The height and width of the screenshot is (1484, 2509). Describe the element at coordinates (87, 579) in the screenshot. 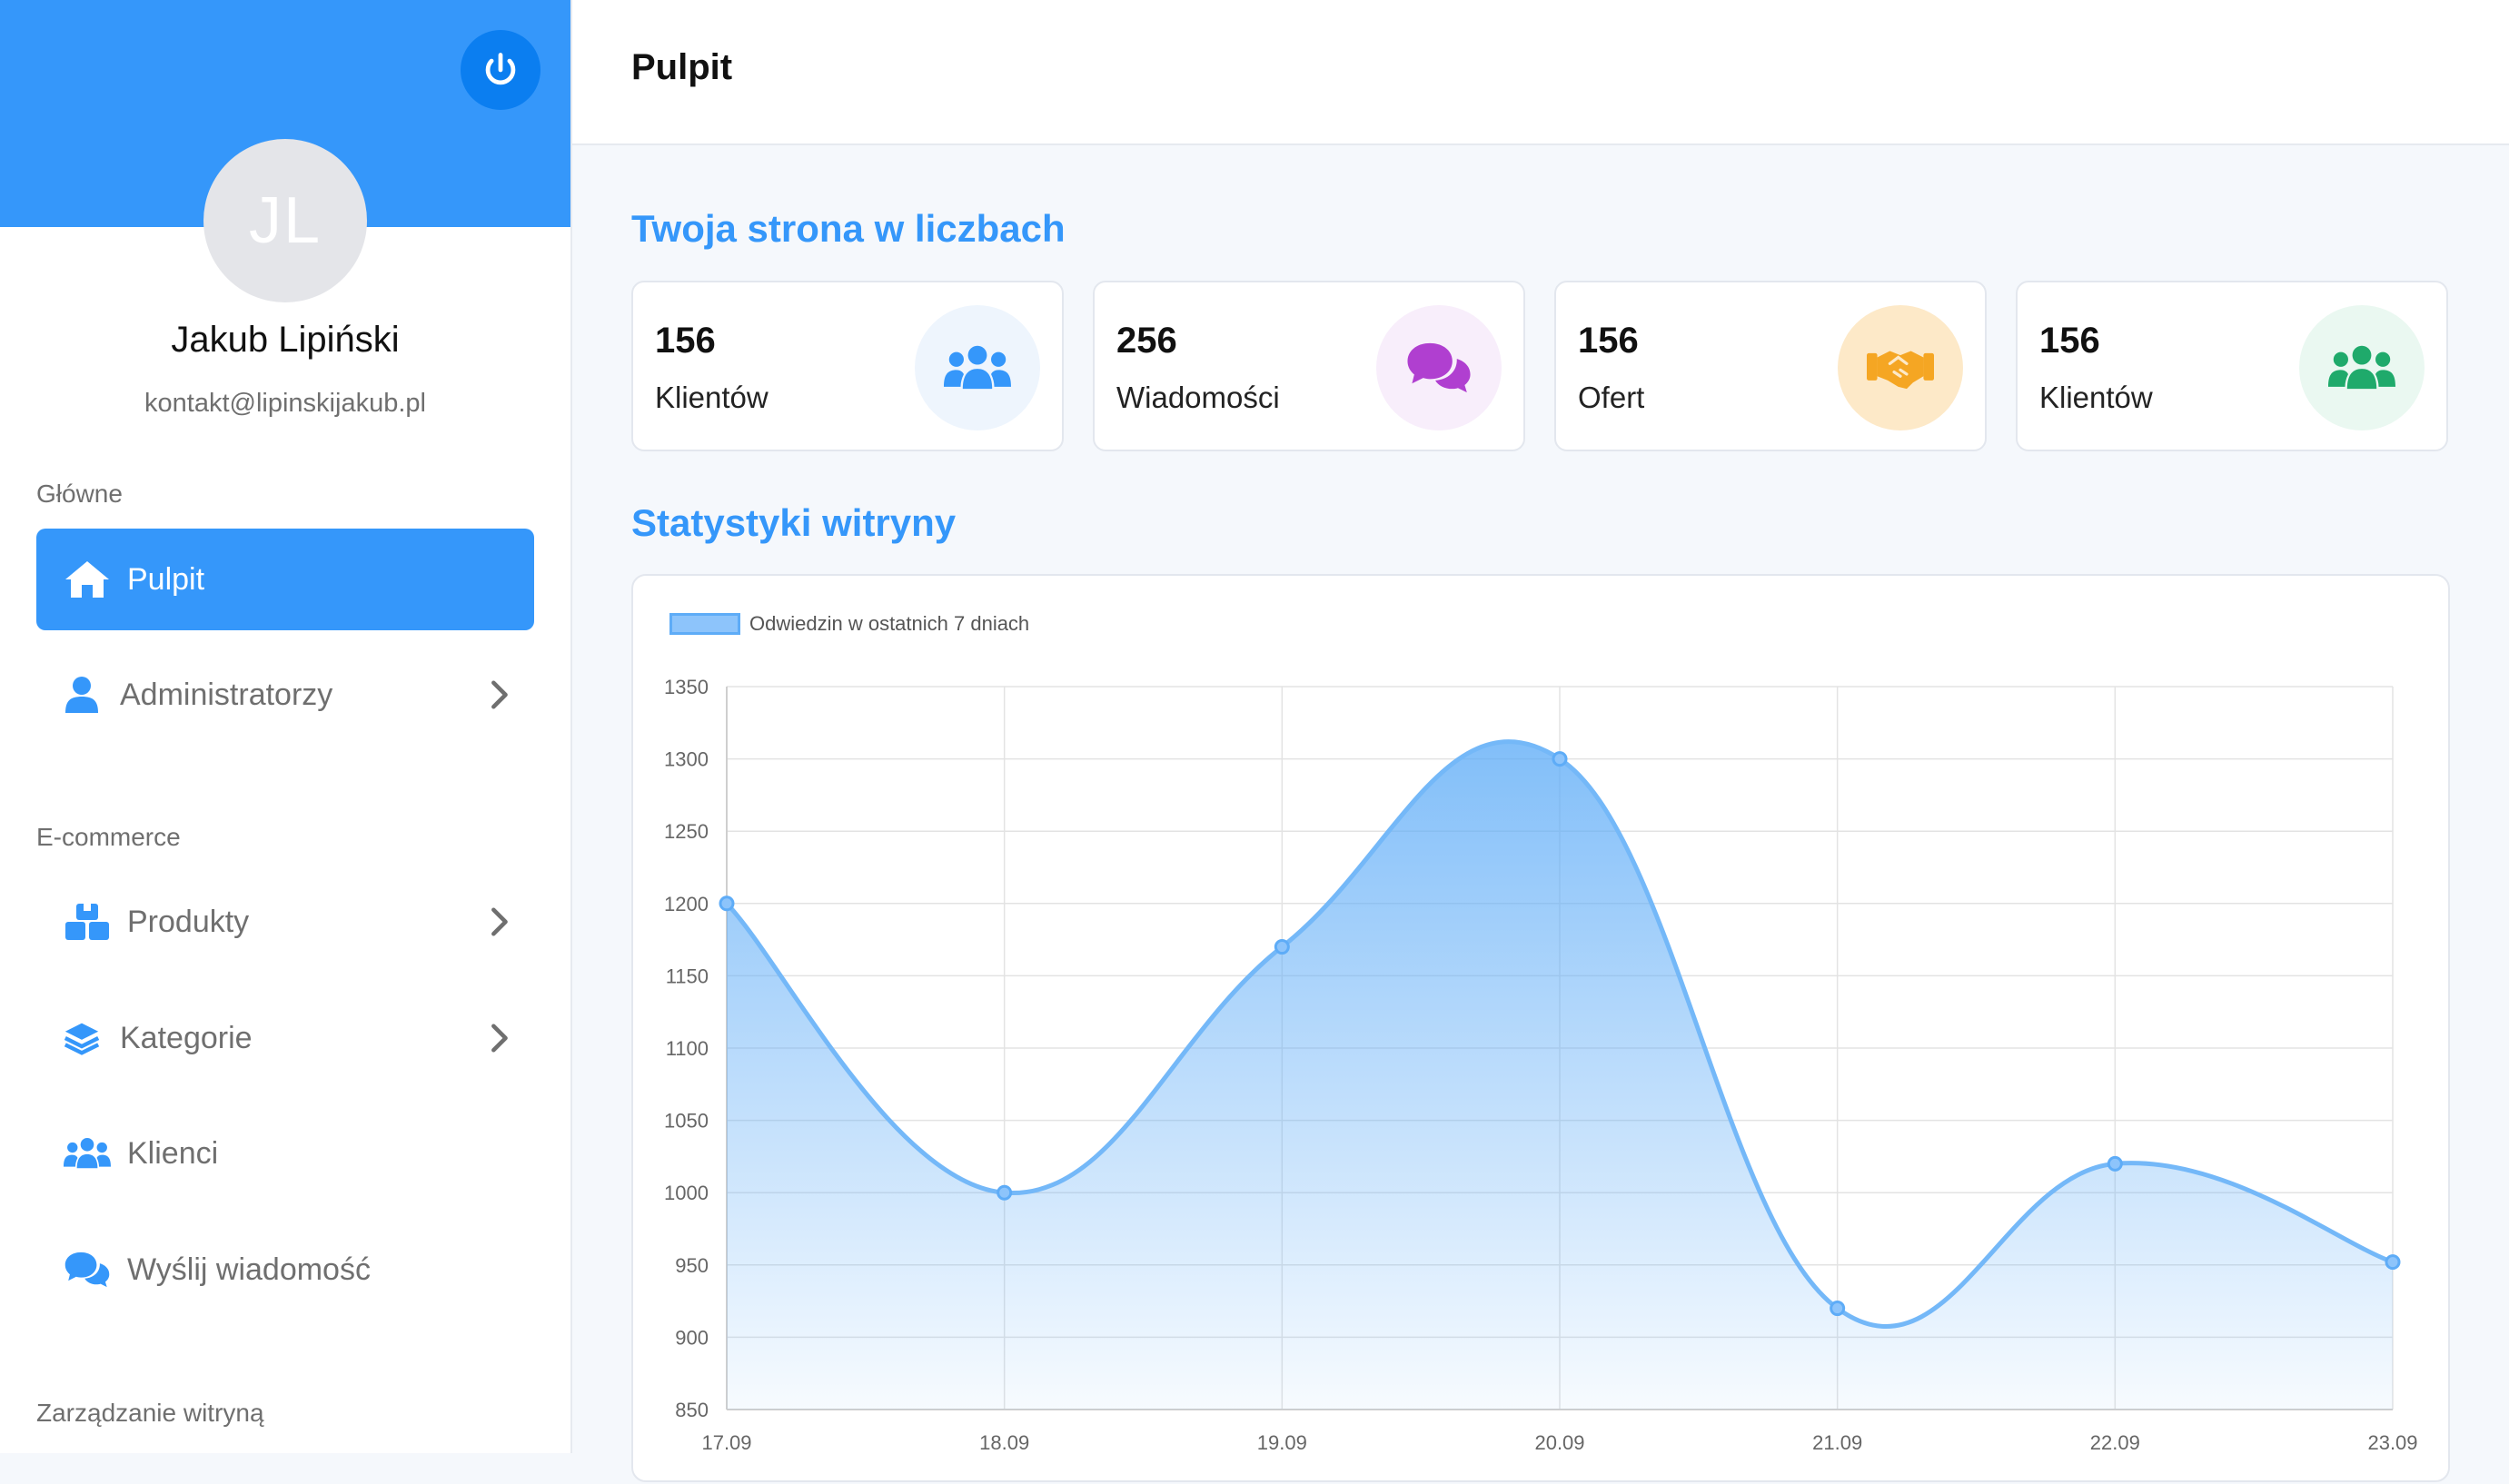

I see `home-icon` at that location.